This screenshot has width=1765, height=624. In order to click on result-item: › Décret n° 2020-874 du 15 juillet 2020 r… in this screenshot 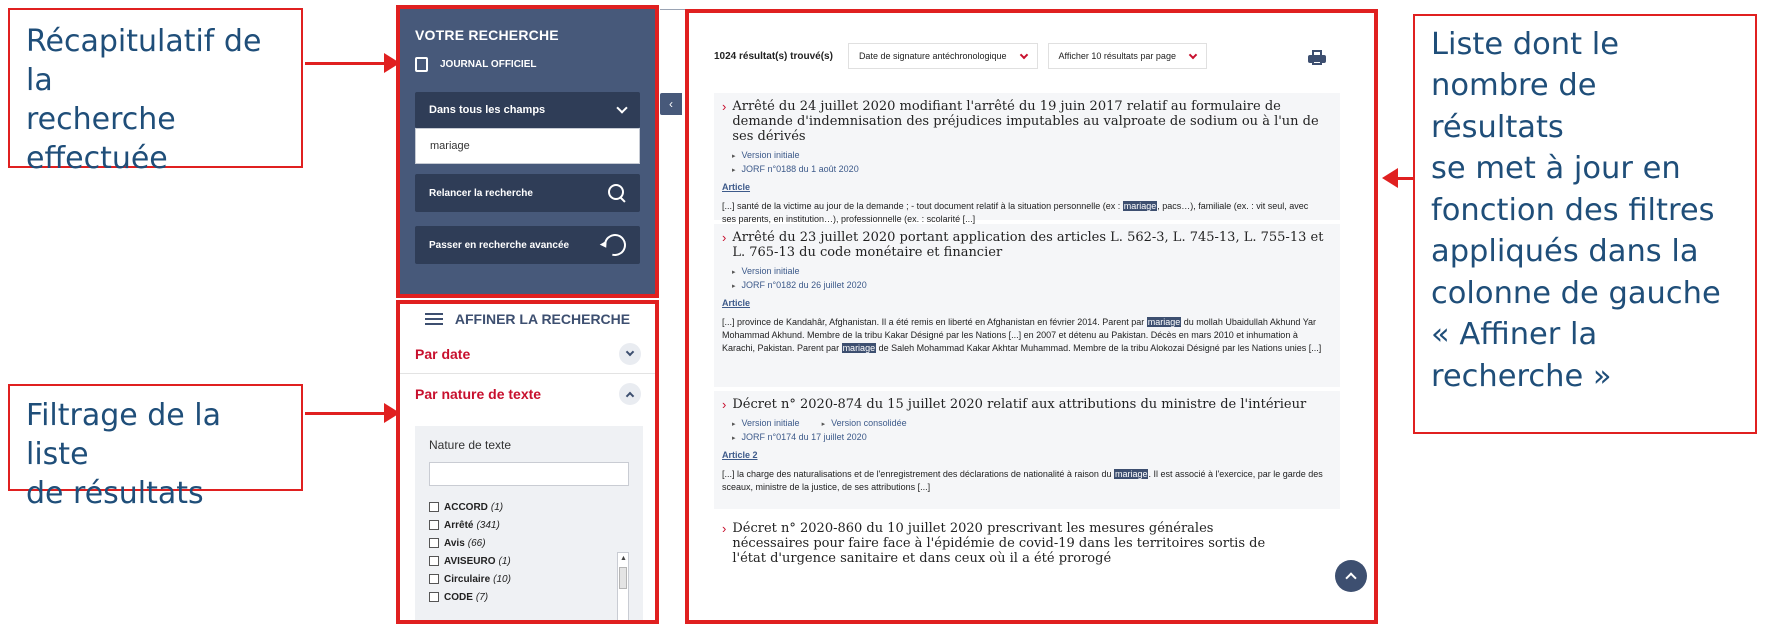, I will do `click(1027, 450)`.